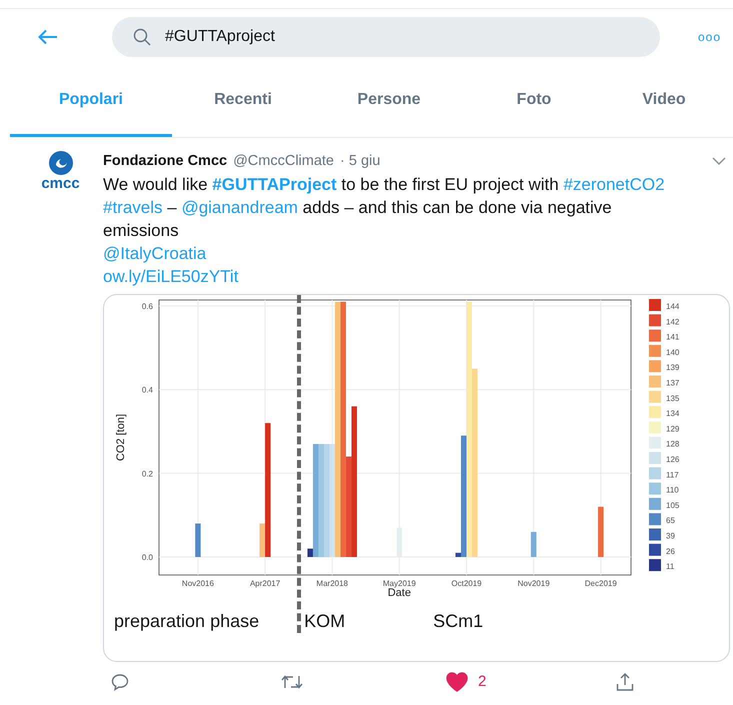 This screenshot has width=733, height=705. Describe the element at coordinates (332, 583) in the screenshot. I see `x-tick-label: Mar2018` at that location.